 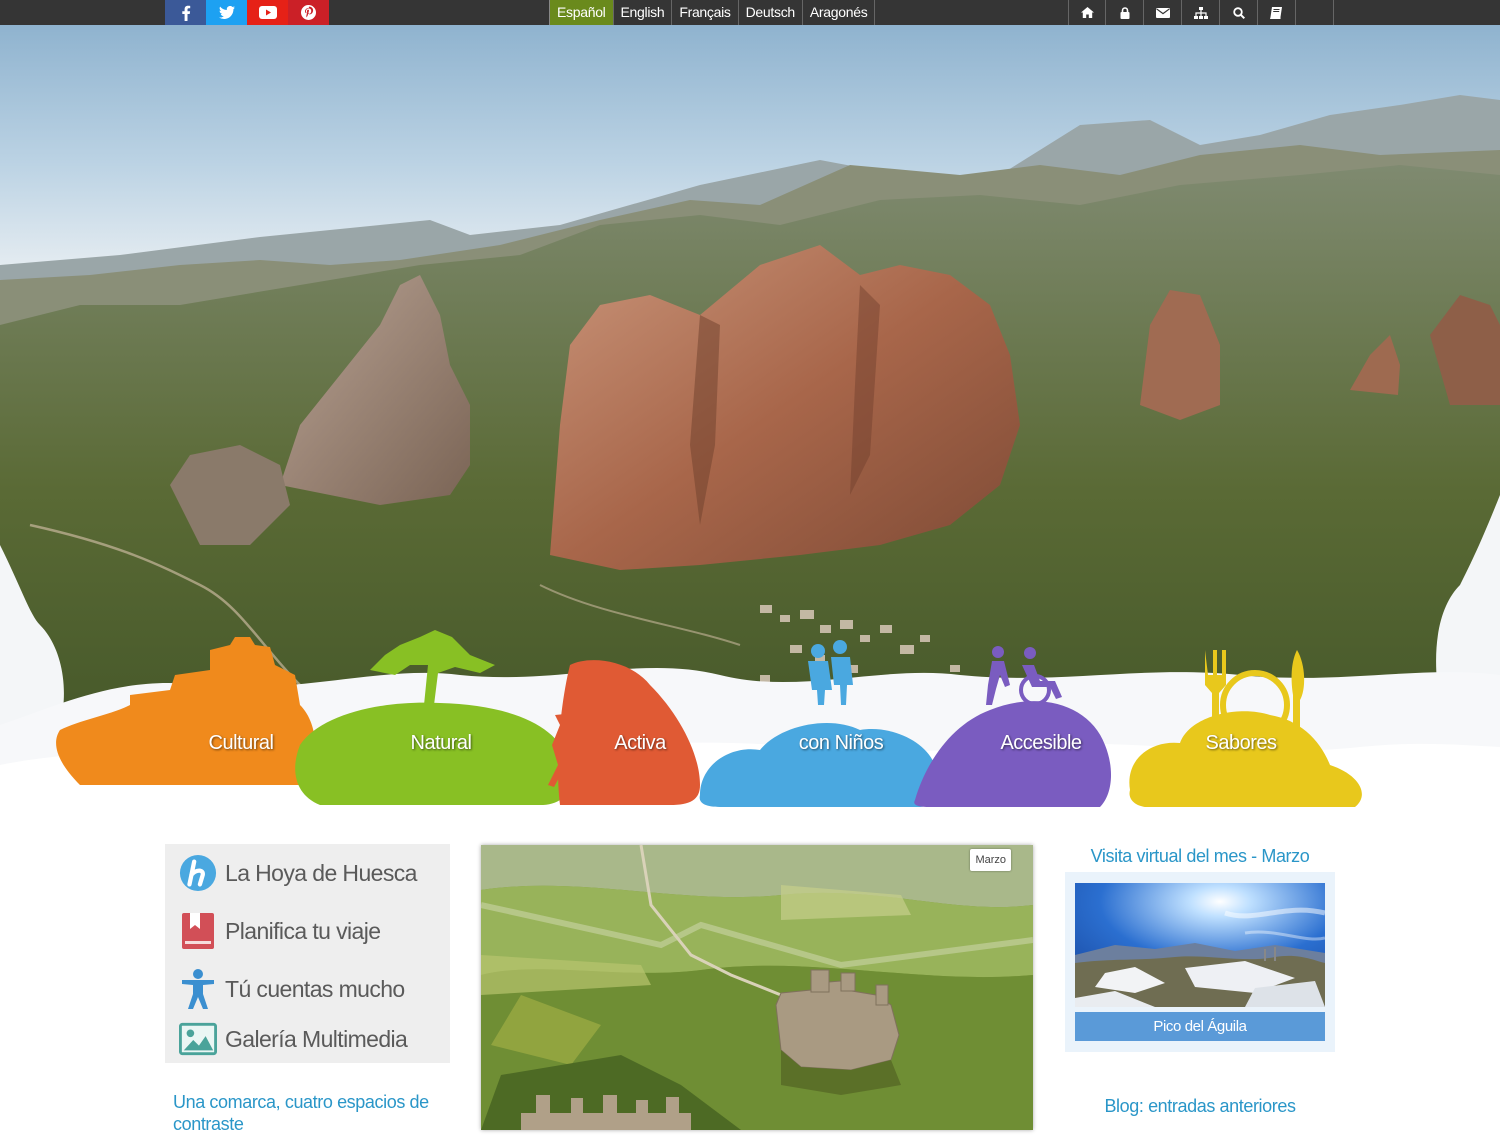 I want to click on virtual-visit-title: Visita virtual del mes - Marzo, so click(x=1200, y=856).